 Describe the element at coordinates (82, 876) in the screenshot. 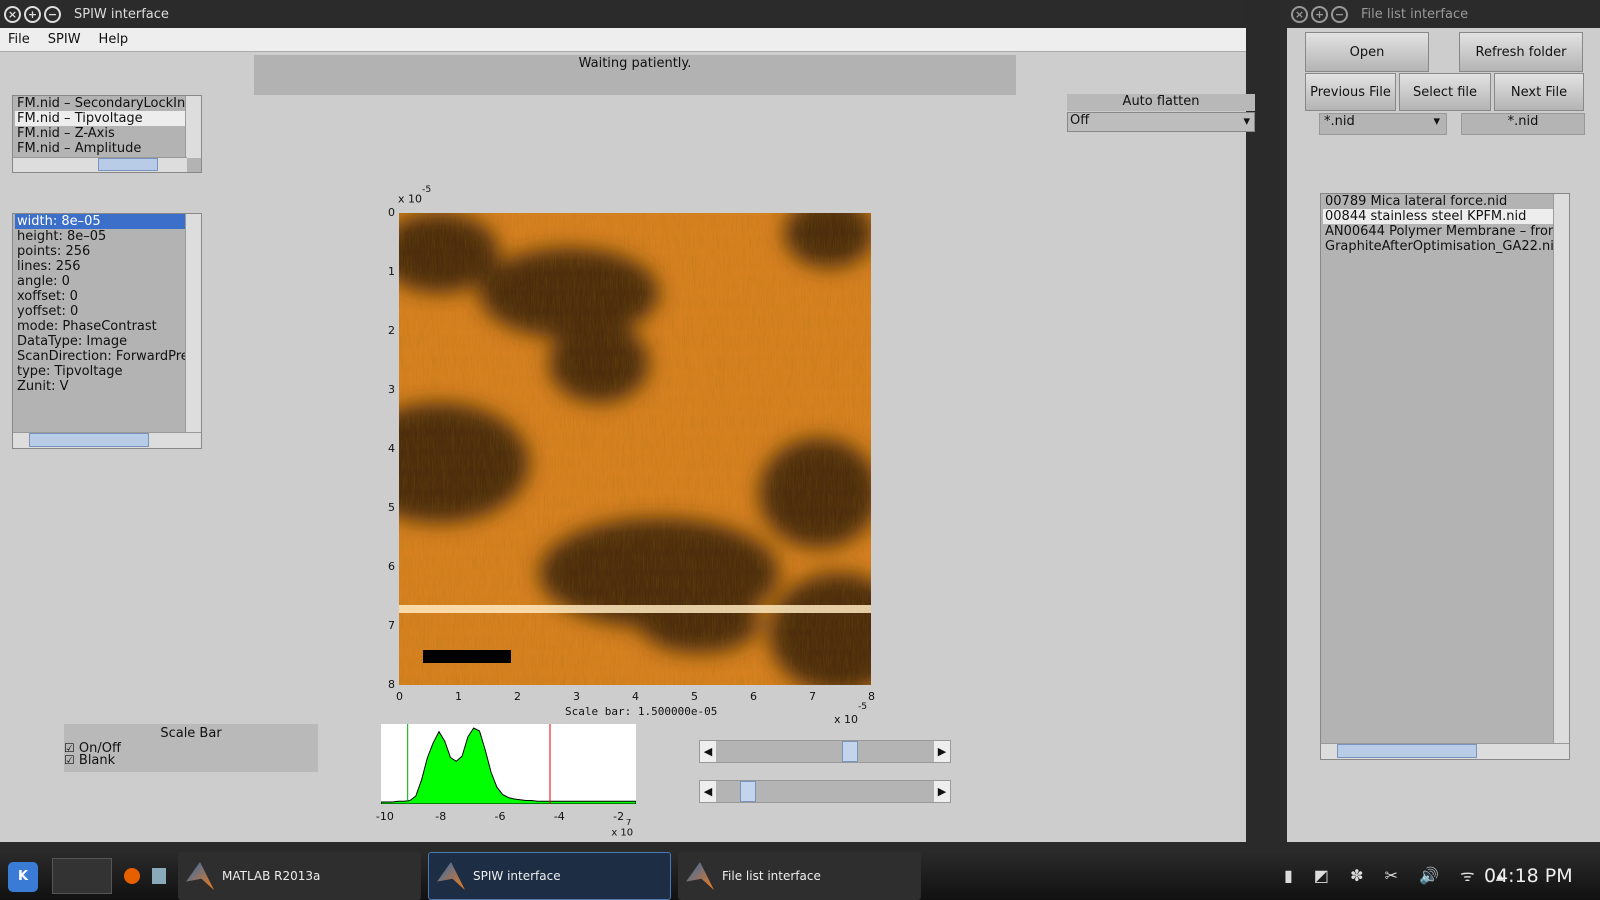

I see `pager-icon` at that location.